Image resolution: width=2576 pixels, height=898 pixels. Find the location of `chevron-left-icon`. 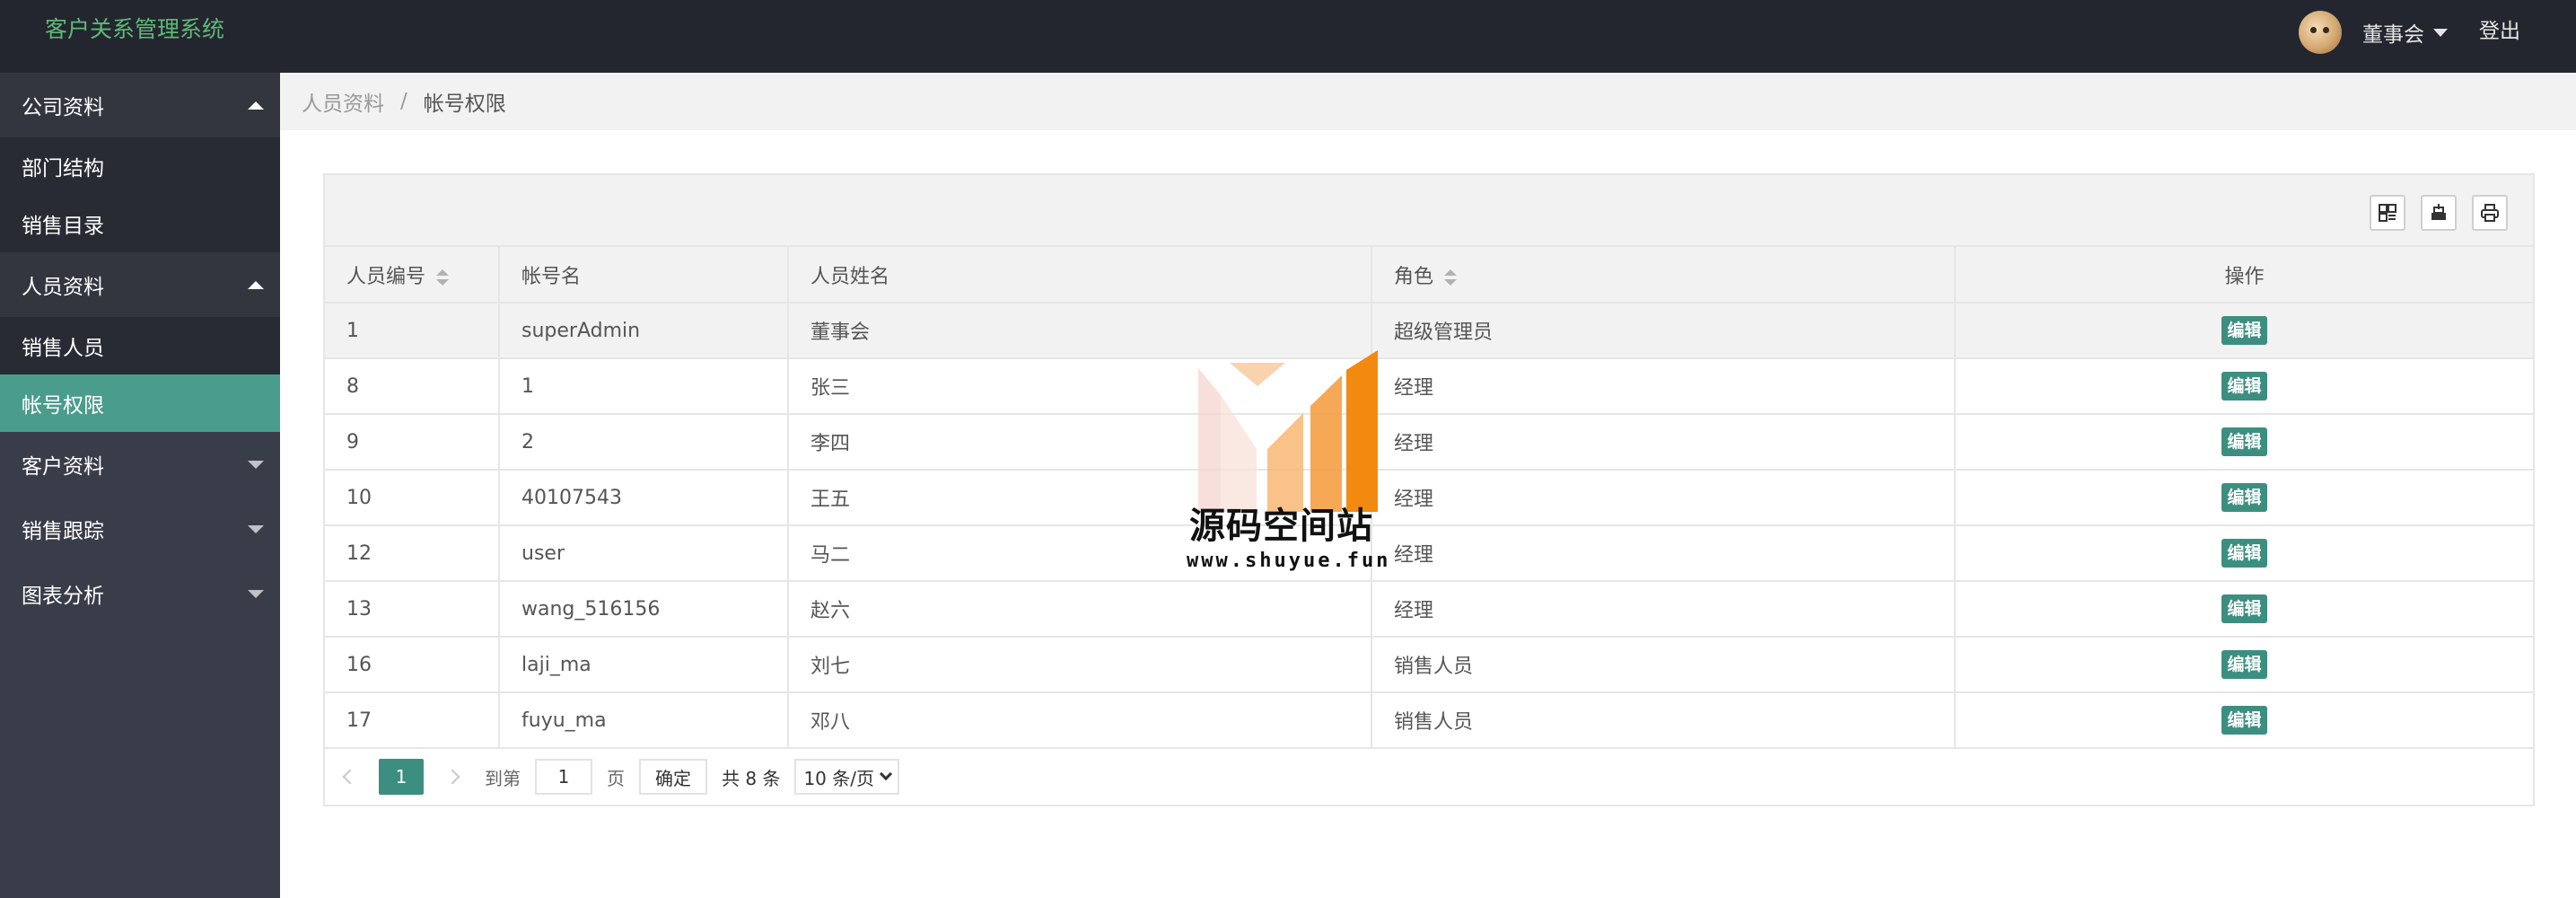

chevron-left-icon is located at coordinates (350, 777).